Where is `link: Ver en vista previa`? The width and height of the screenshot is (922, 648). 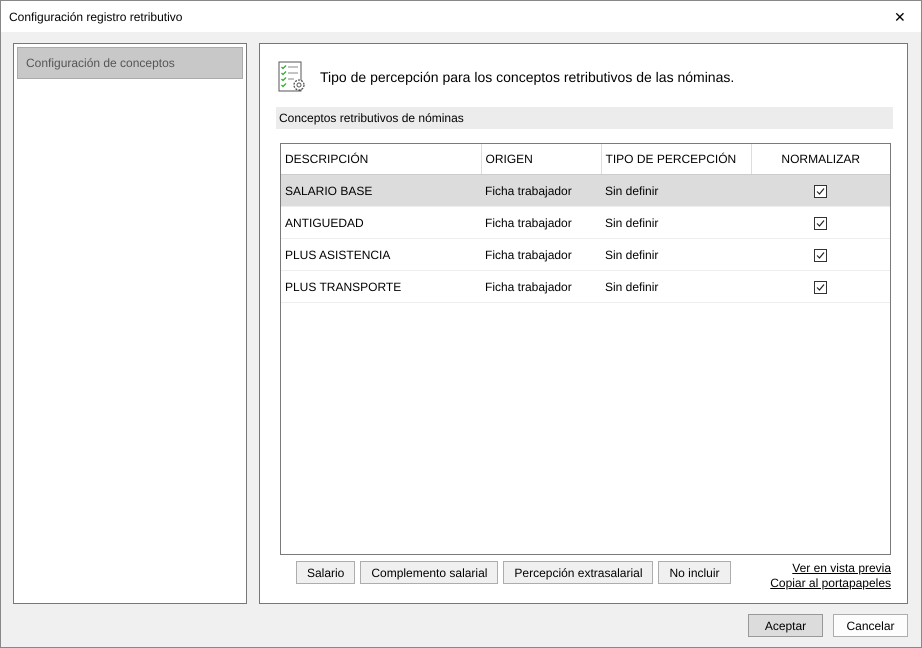
link: Ver en vista previa is located at coordinates (841, 568).